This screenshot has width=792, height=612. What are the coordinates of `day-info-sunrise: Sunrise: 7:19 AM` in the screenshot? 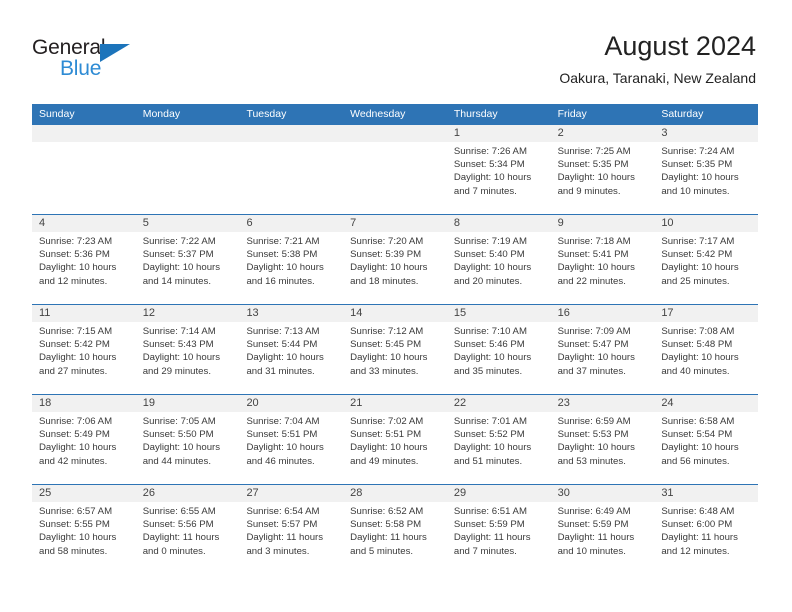 It's located at (490, 241).